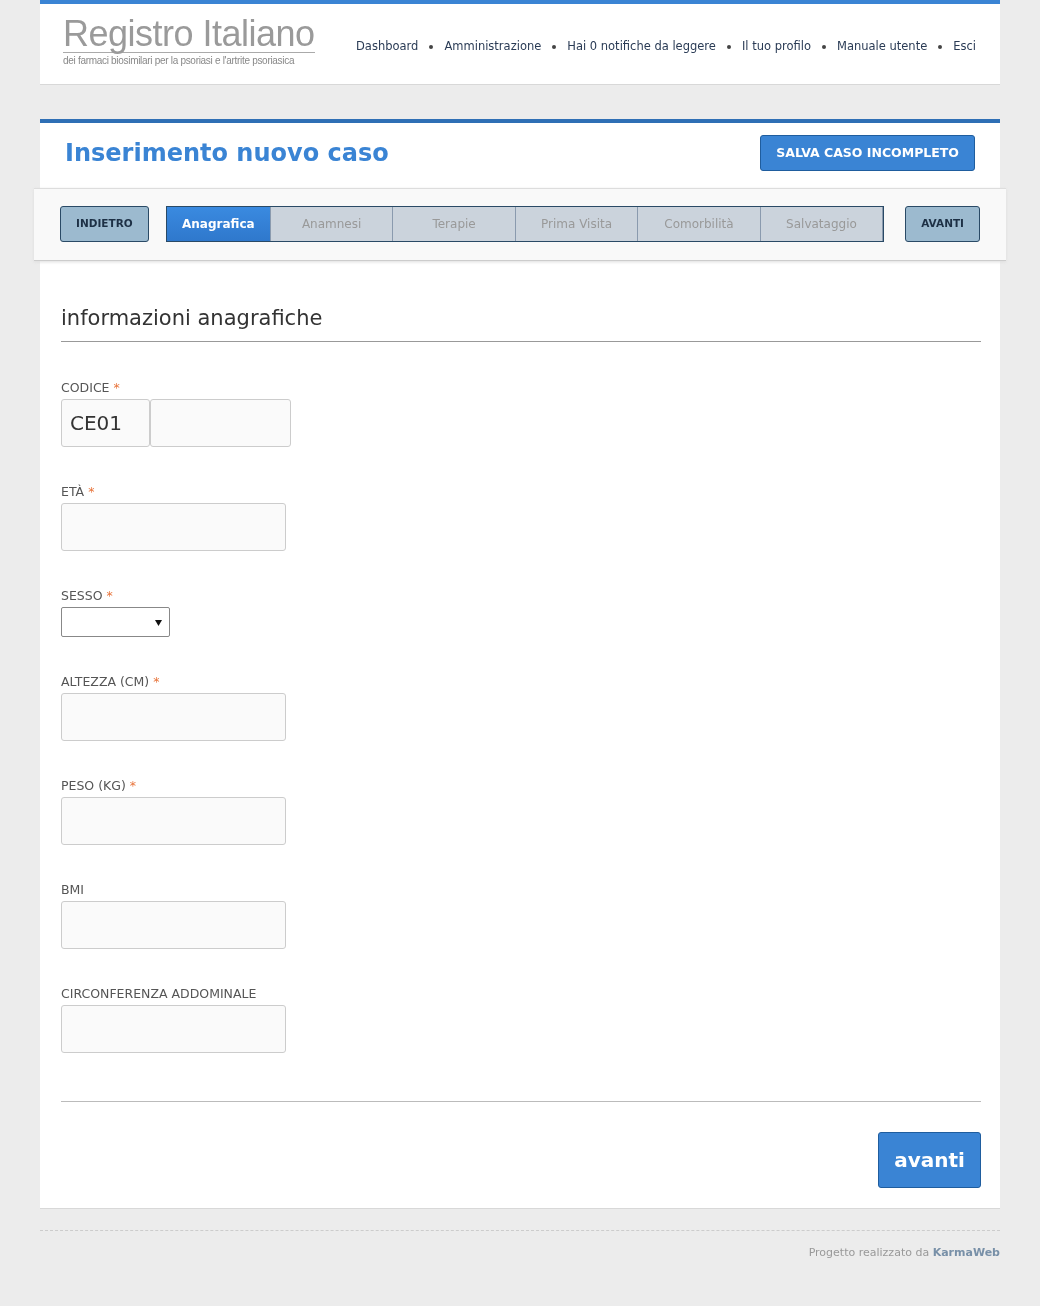 This screenshot has width=1040, height=1306. I want to click on field-label: SESSO, so click(82, 595).